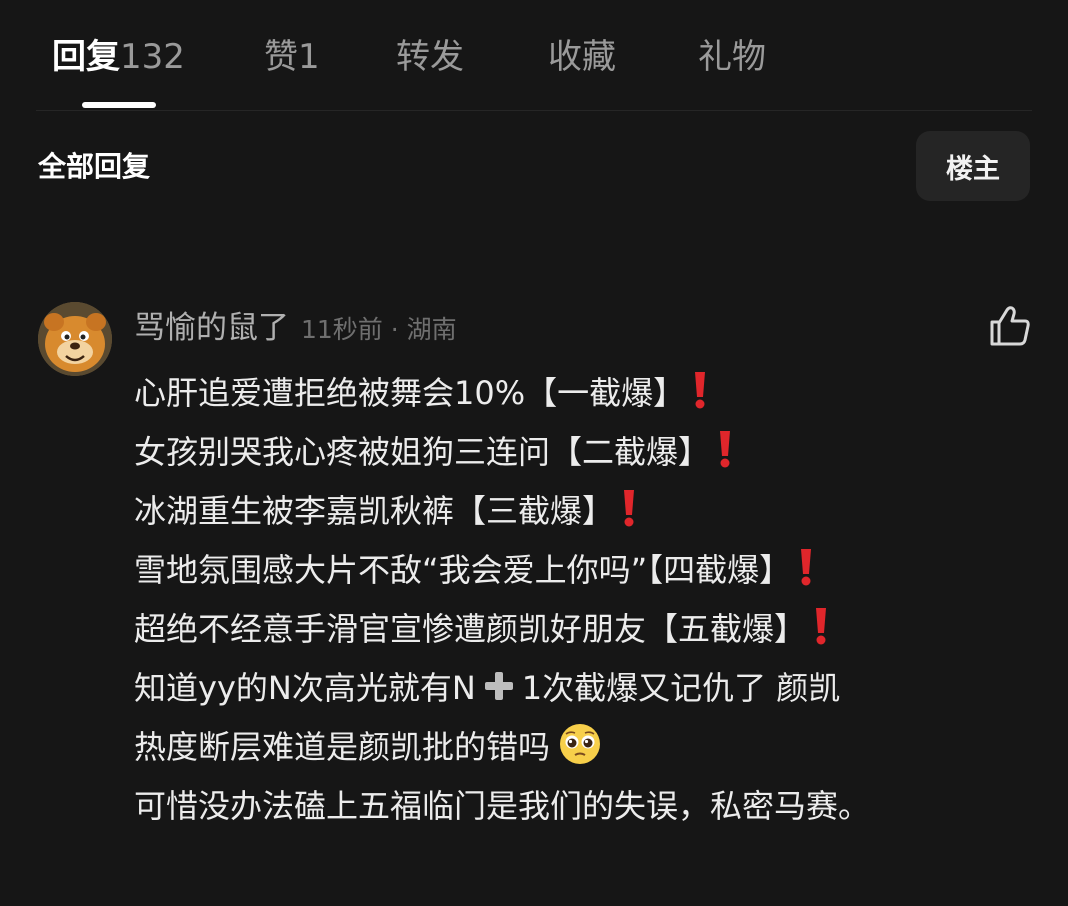 Image resolution: width=1068 pixels, height=906 pixels. I want to click on tab-likes-label: 赞, so click(281, 57).